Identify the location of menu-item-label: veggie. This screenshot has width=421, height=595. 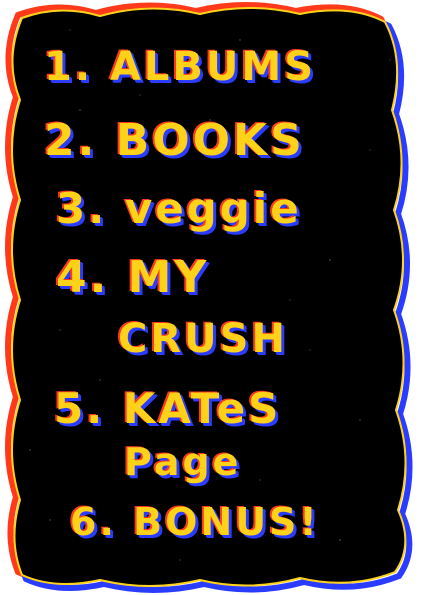
(213, 208).